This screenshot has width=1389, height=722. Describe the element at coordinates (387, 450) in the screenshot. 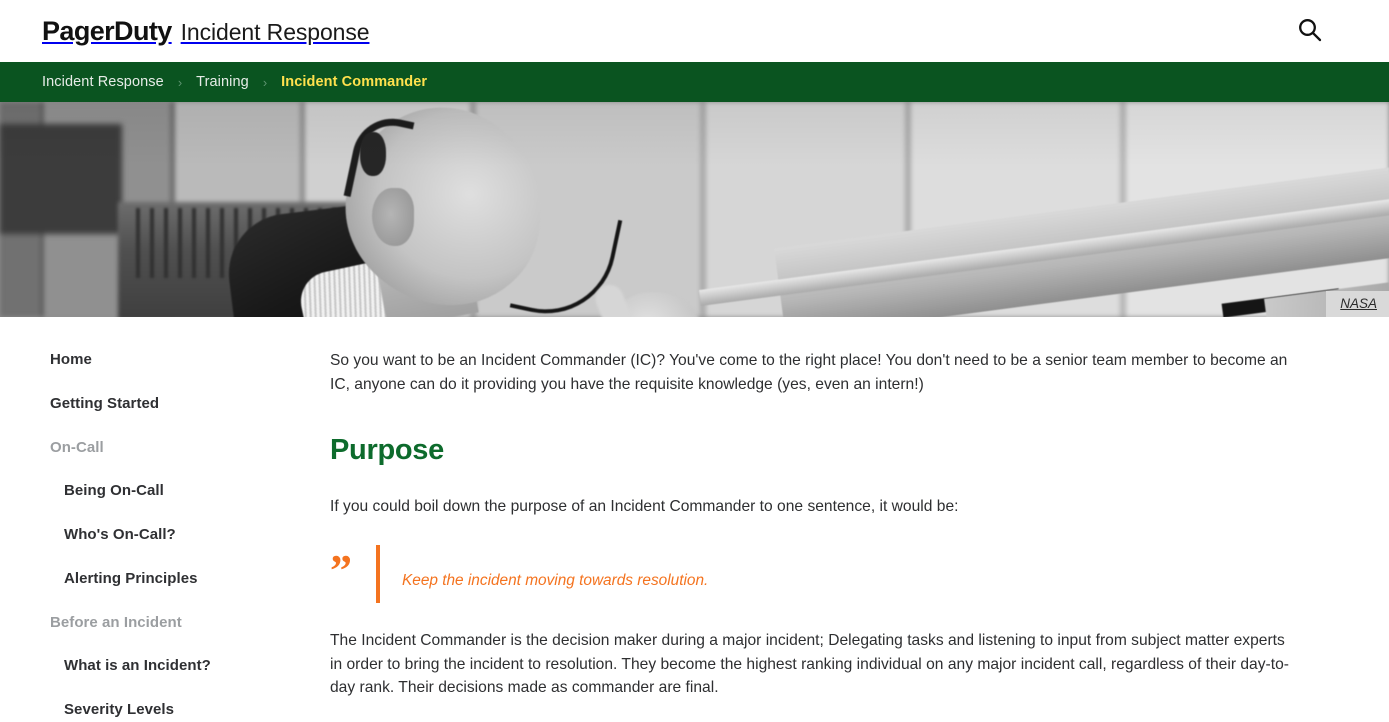

I see `page-section-heading-purpose: Purpose` at that location.